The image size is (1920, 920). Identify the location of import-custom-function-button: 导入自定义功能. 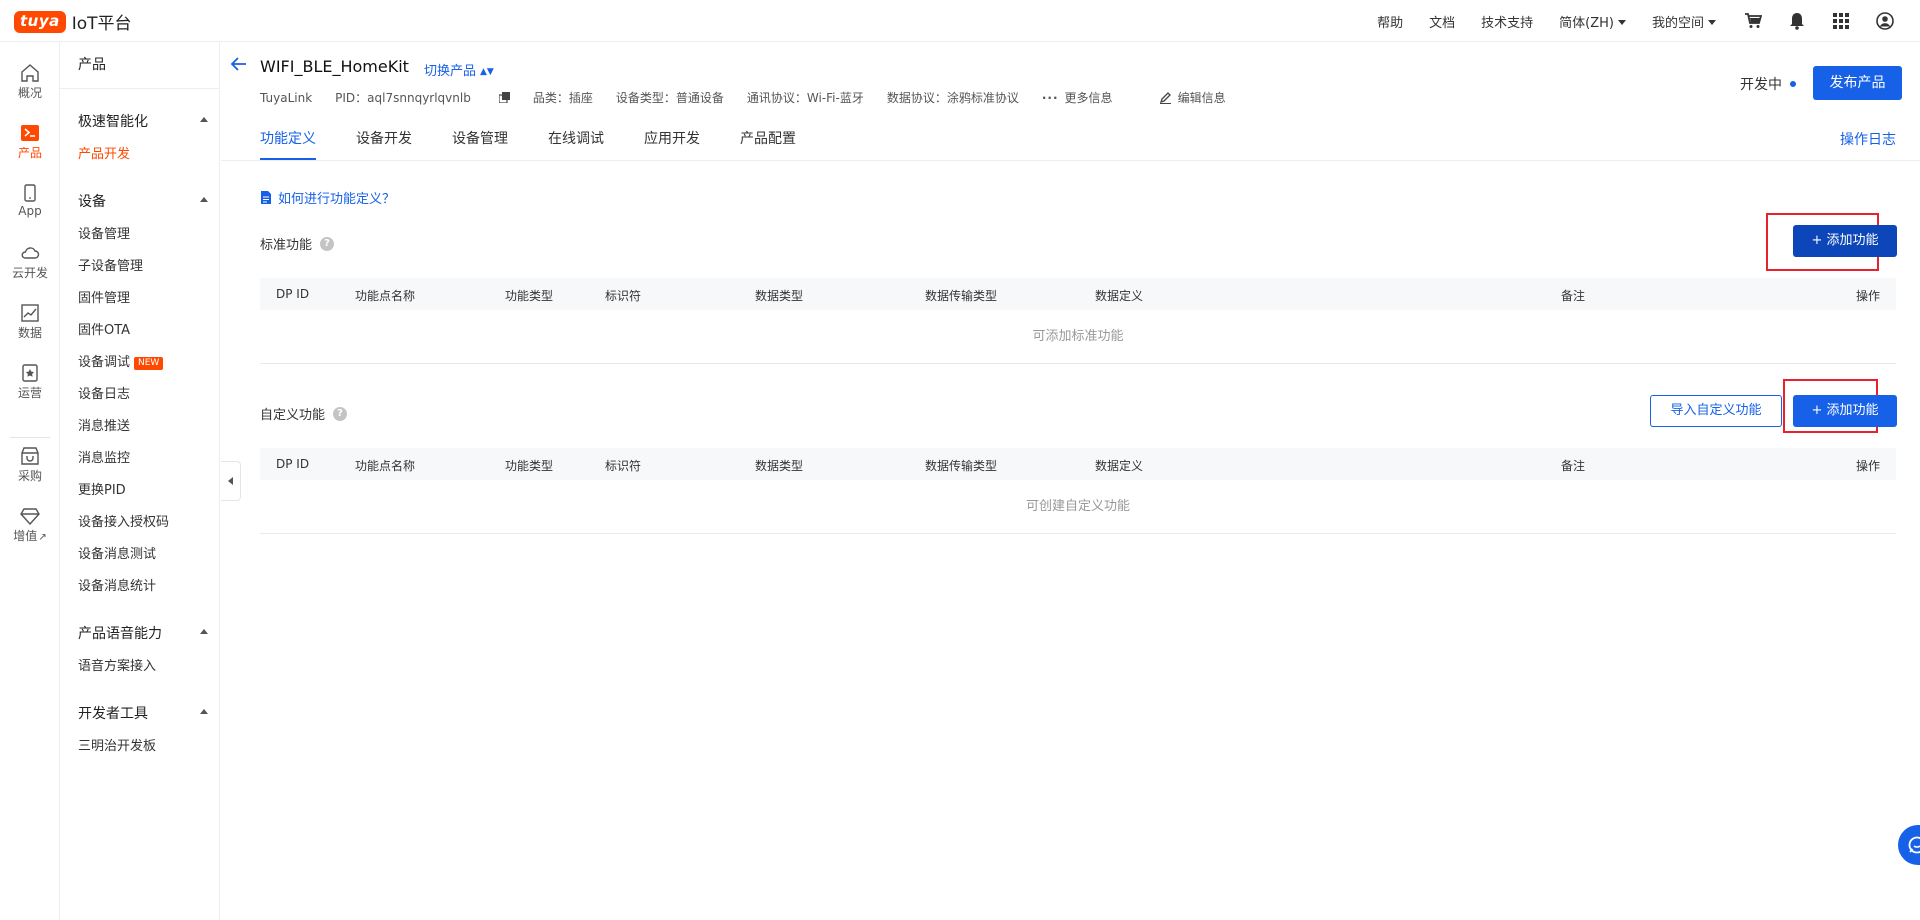
(1716, 411).